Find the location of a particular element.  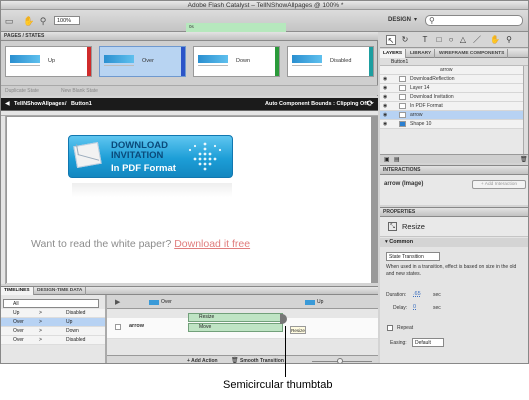

state-label: Down is located at coordinates (243, 61).